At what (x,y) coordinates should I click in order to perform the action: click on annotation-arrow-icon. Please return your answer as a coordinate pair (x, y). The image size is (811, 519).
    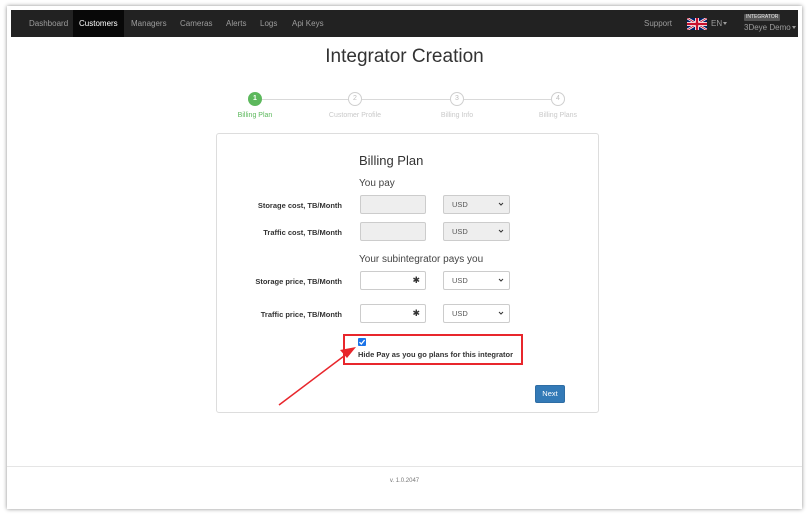
    Looking at the image, I should click on (317, 376).